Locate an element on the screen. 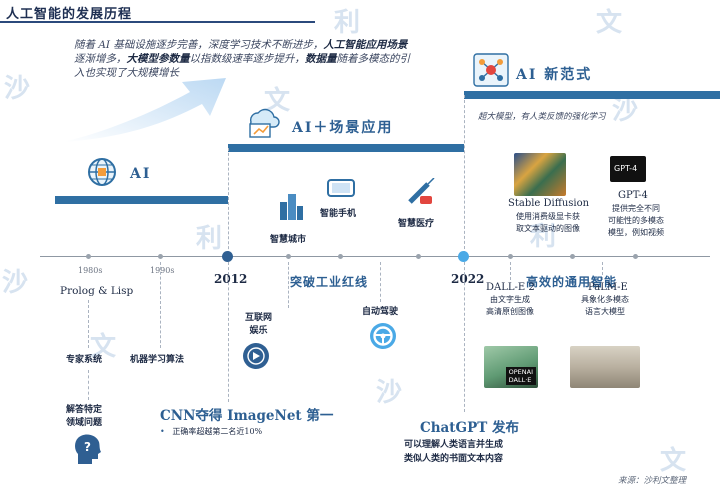 The height and width of the screenshot is (487, 720). gpt4-desc-line1: 提供完全不同 is located at coordinates (636, 208).